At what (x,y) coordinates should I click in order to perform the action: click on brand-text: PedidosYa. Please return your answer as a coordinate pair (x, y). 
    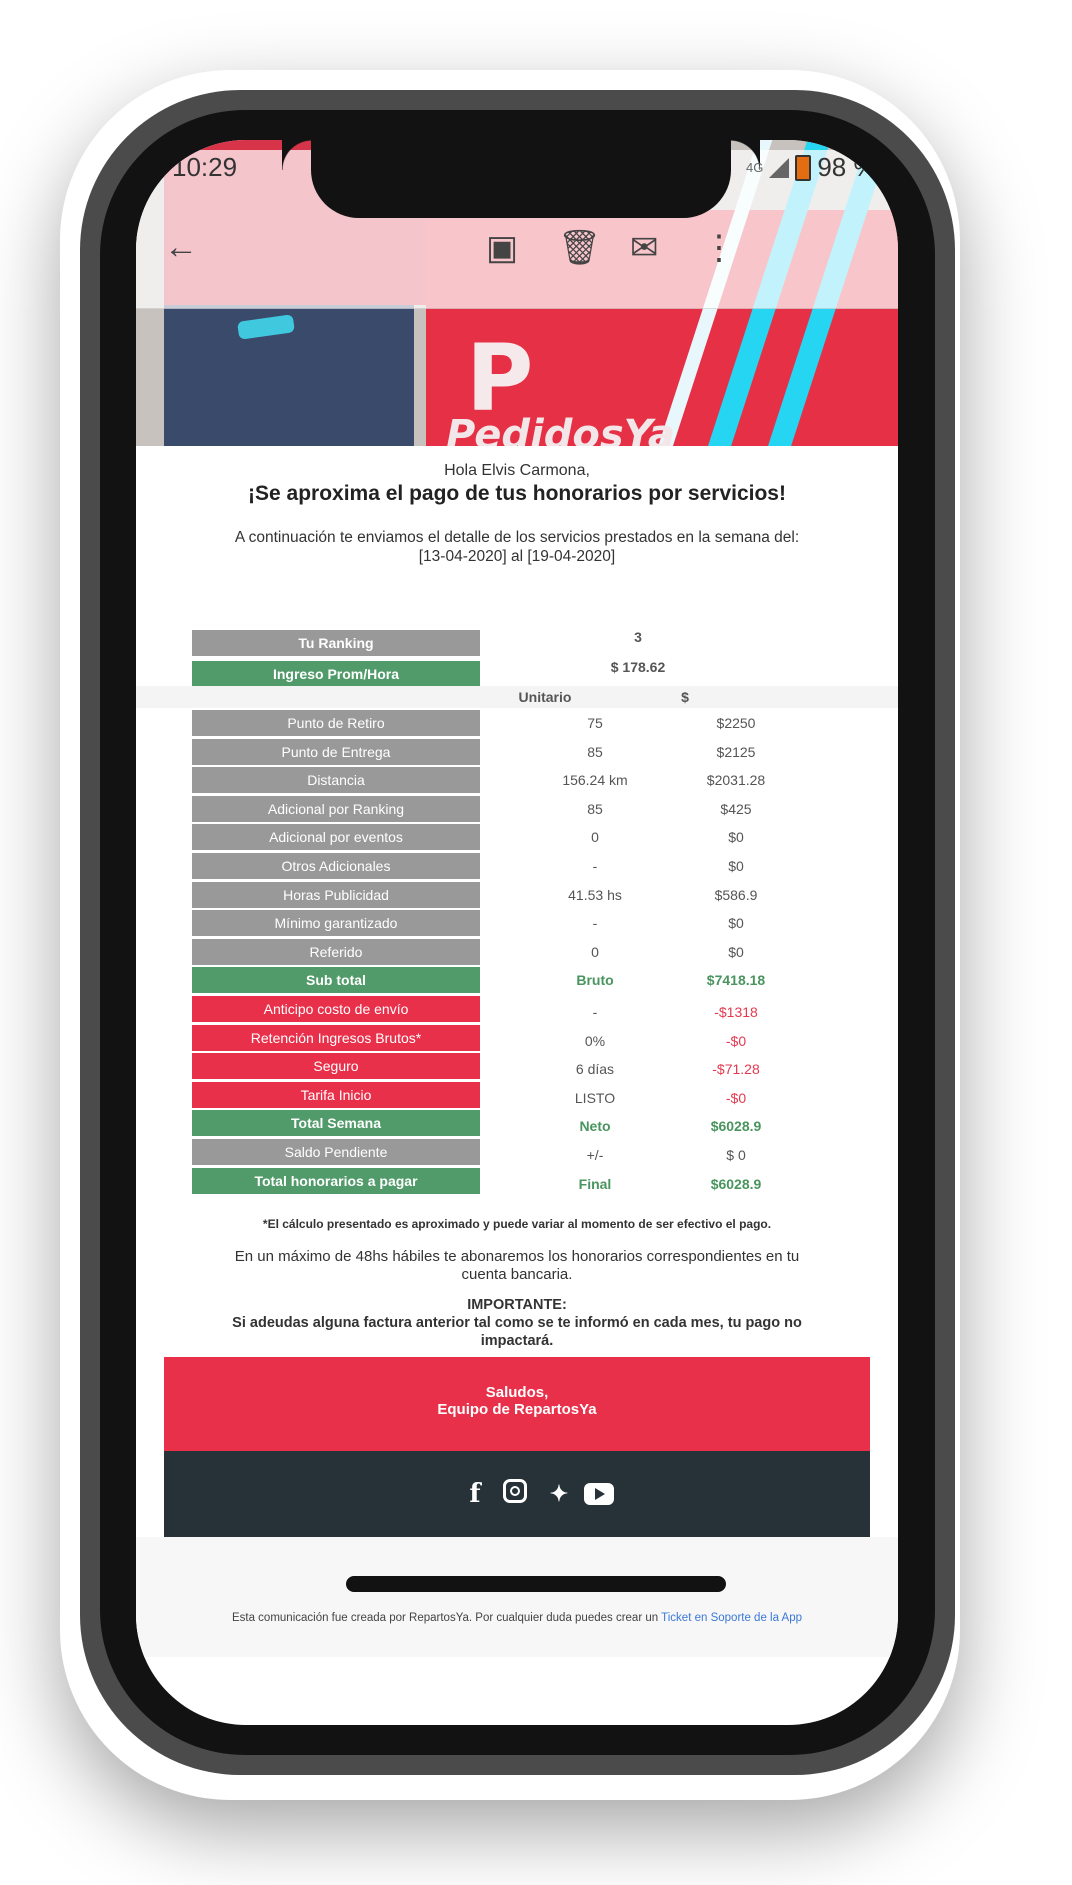
    Looking at the image, I should click on (560, 429).